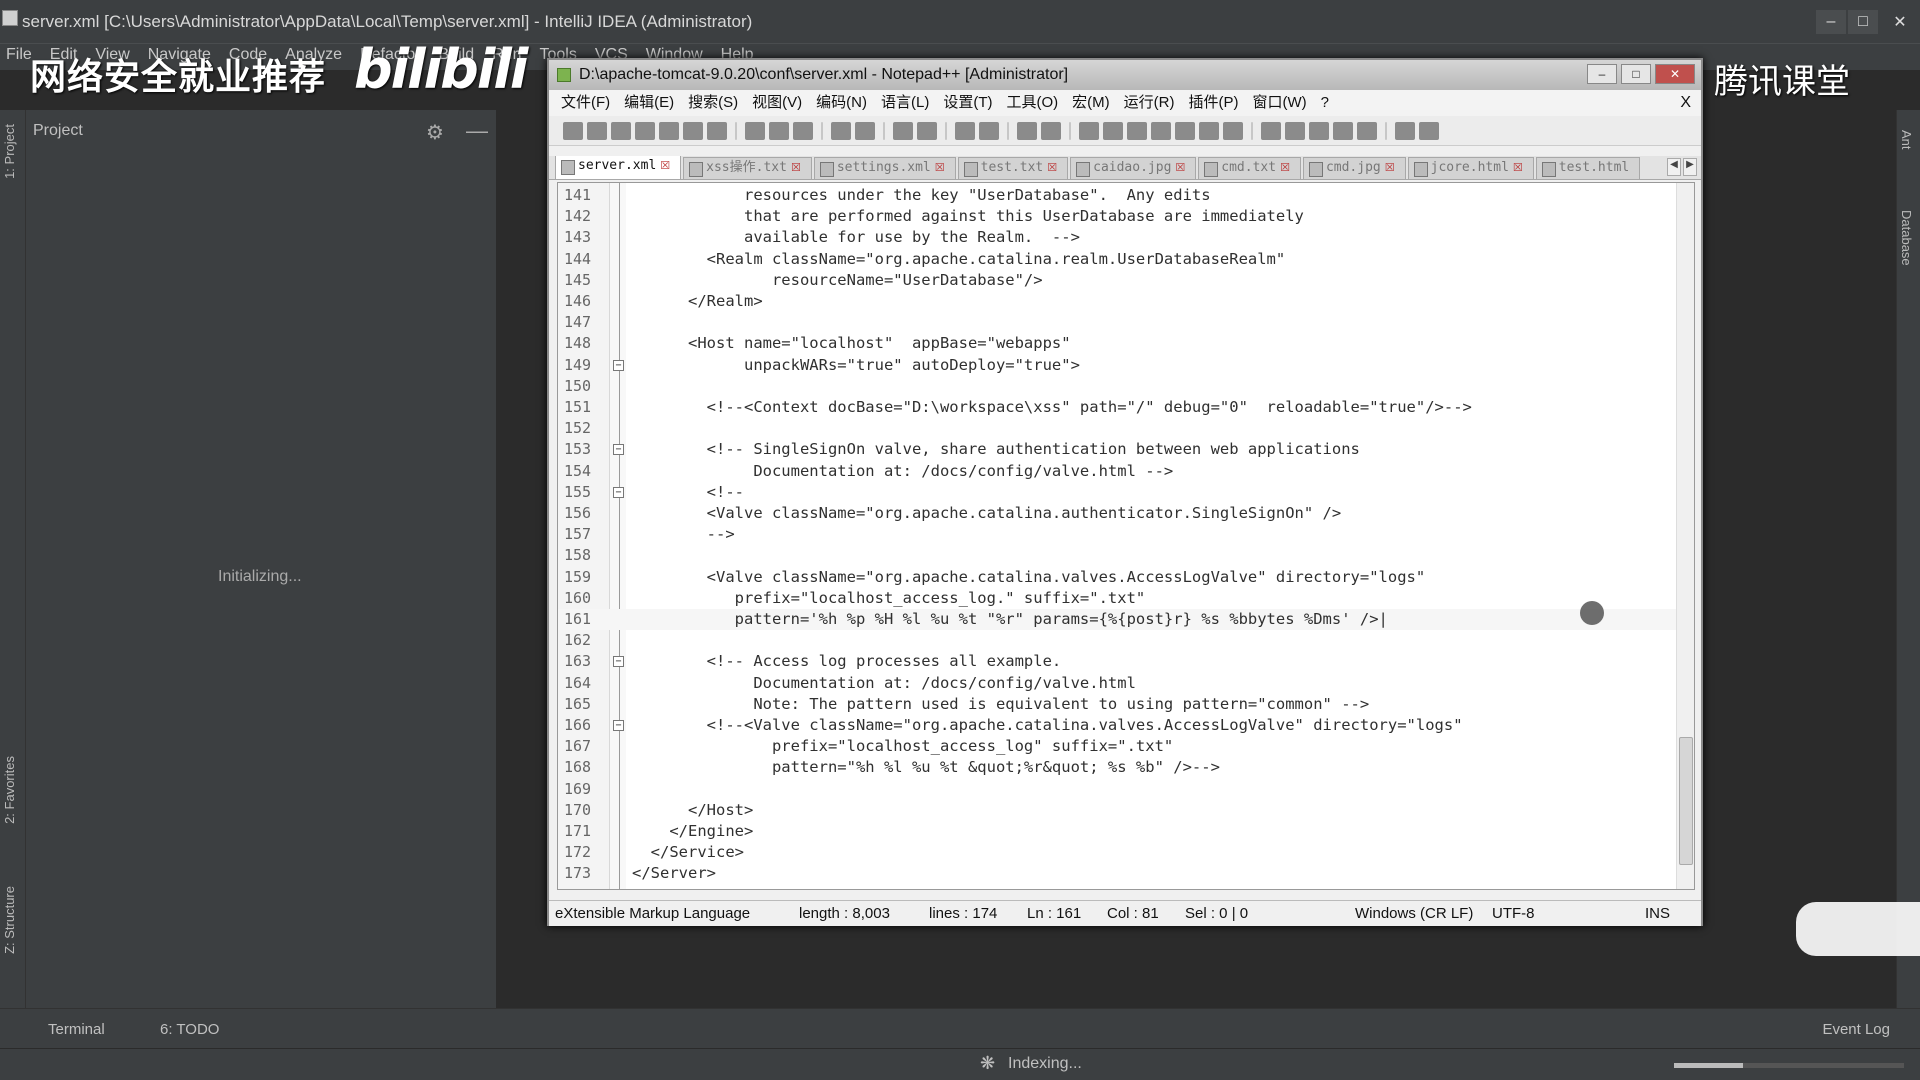 This screenshot has width=1920, height=1080. I want to click on doc-map-icon, so click(1161, 130).